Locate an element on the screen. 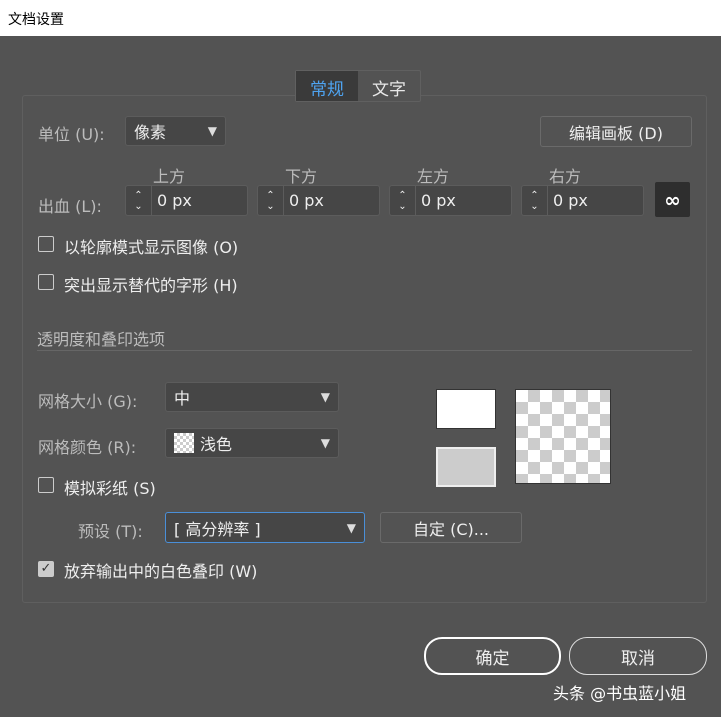 This screenshot has width=721, height=717. outline-mode-checkbox is located at coordinates (46, 244).